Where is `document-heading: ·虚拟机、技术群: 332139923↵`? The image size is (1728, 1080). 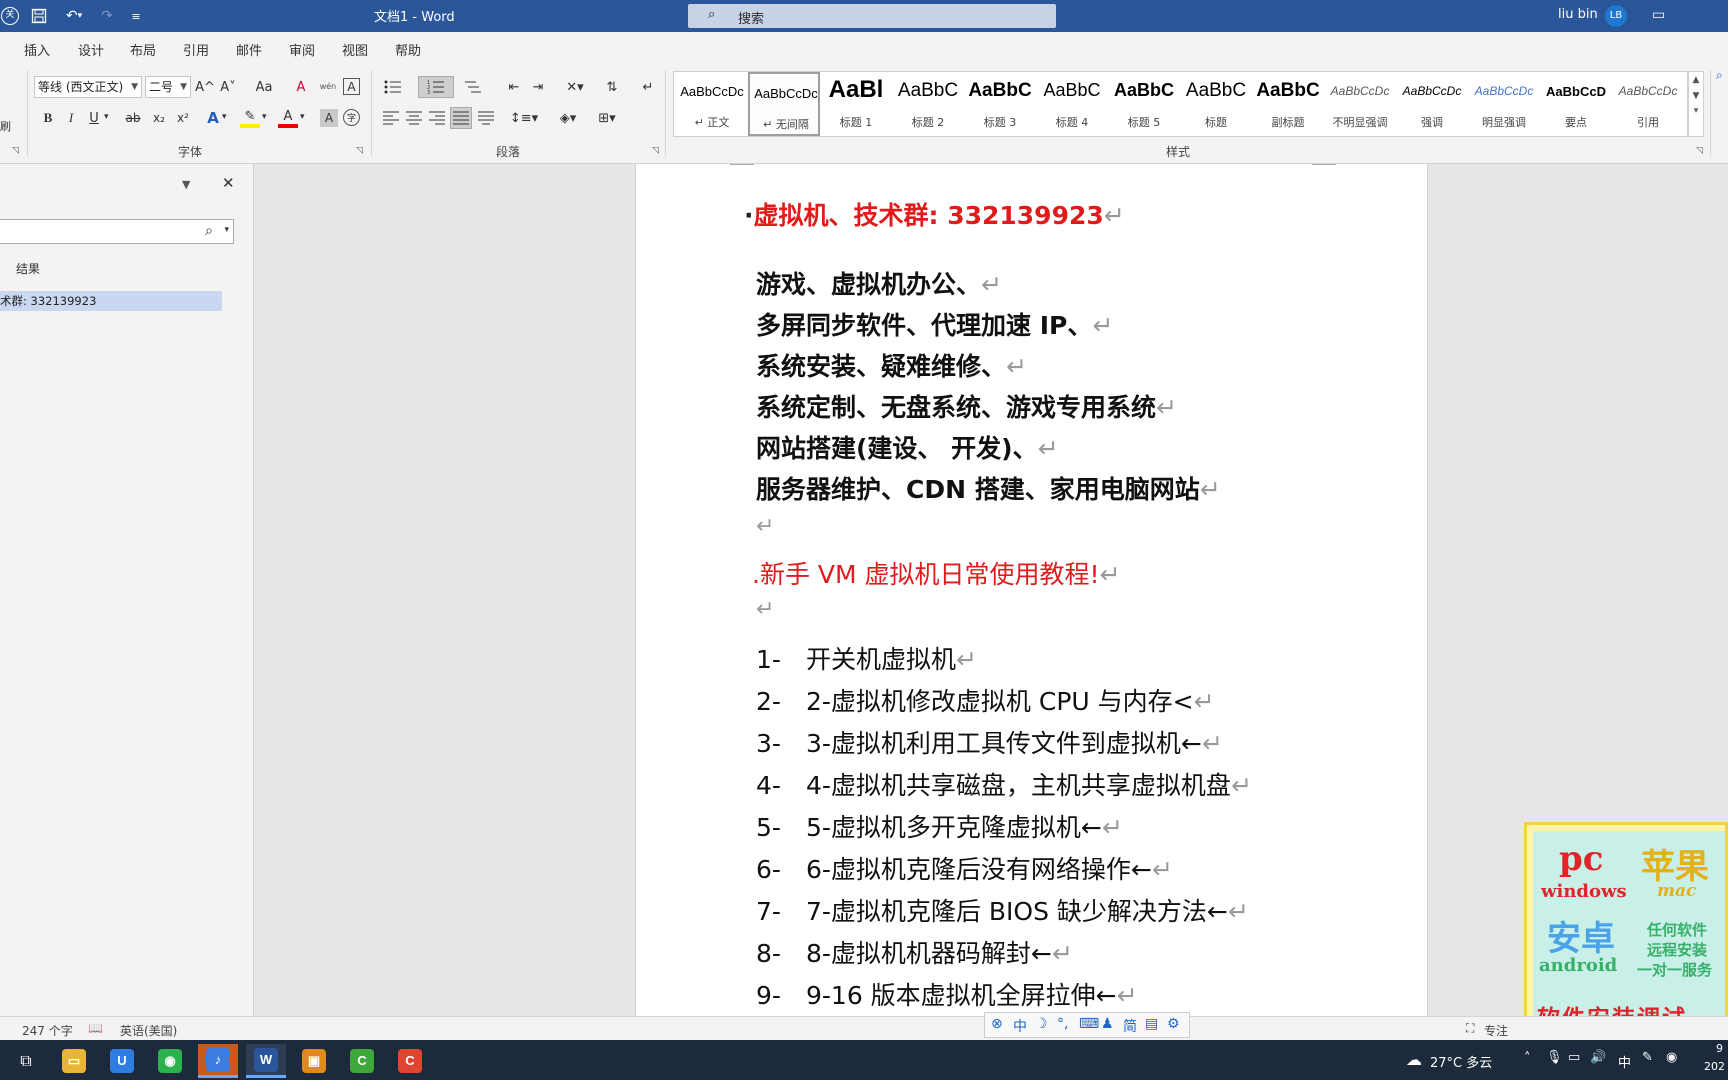 document-heading: ·虚拟机、技术群: 332139923↵ is located at coordinates (934, 214).